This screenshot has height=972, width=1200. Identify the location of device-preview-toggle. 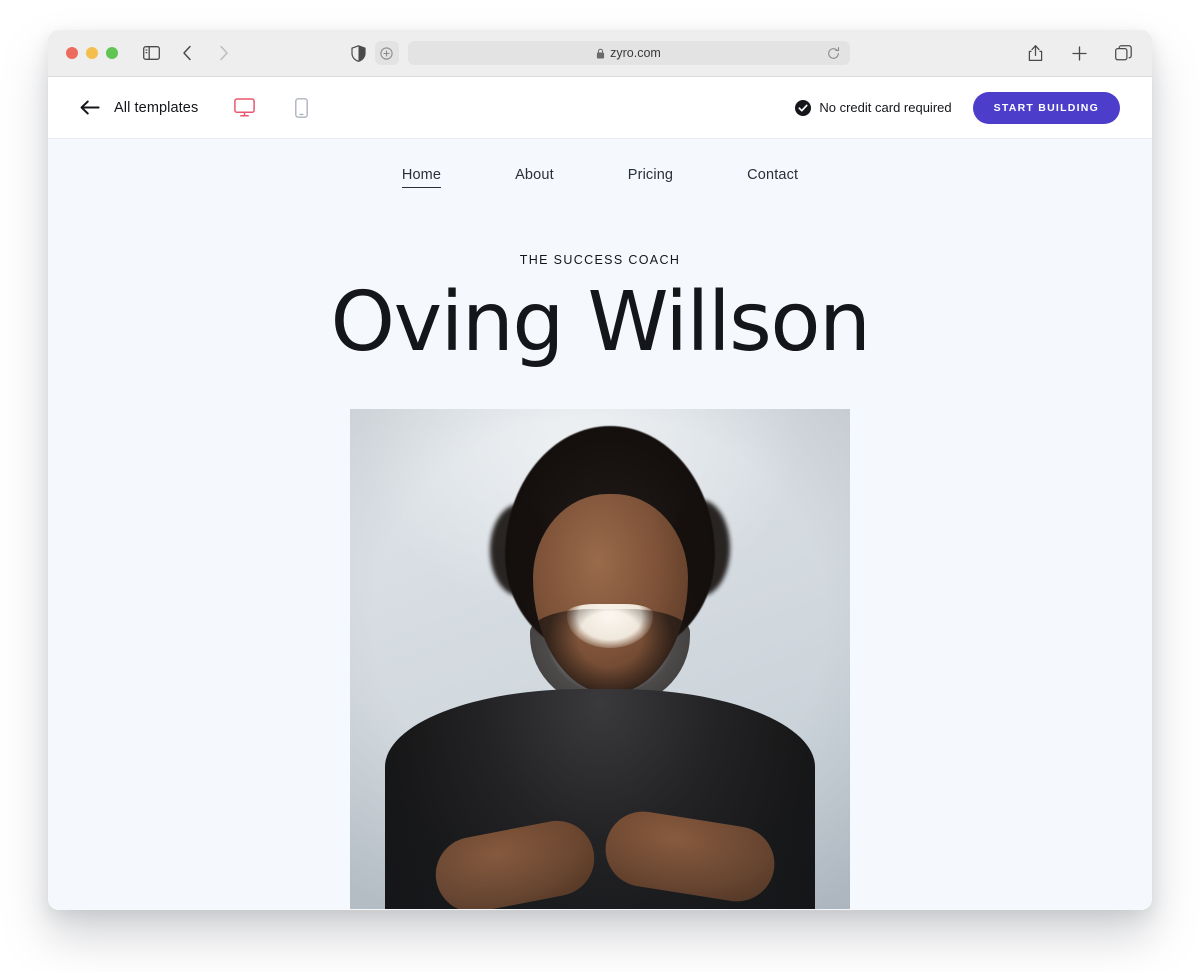
(271, 107).